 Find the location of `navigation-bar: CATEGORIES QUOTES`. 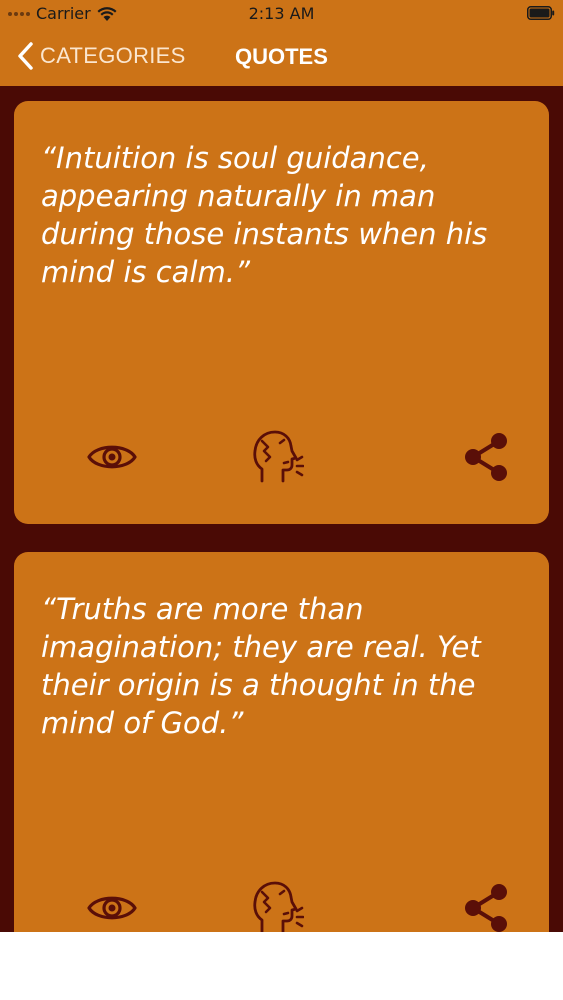

navigation-bar: CATEGORIES QUOTES is located at coordinates (281, 57).